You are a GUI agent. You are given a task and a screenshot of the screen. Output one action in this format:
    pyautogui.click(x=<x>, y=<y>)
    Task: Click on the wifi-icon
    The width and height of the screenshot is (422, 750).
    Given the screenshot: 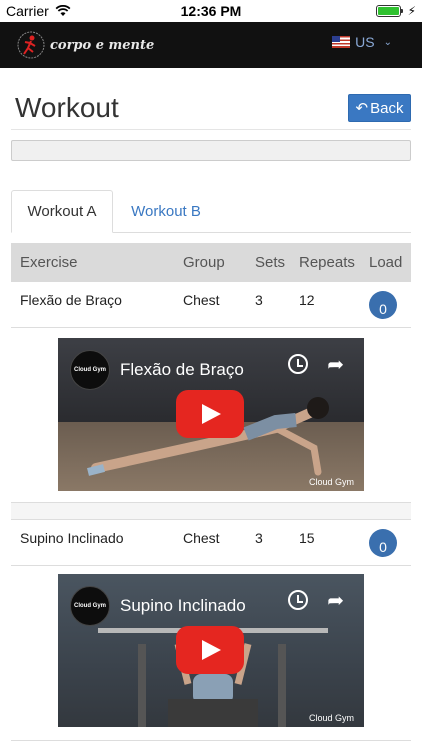 What is the action you would take?
    pyautogui.click(x=63, y=10)
    